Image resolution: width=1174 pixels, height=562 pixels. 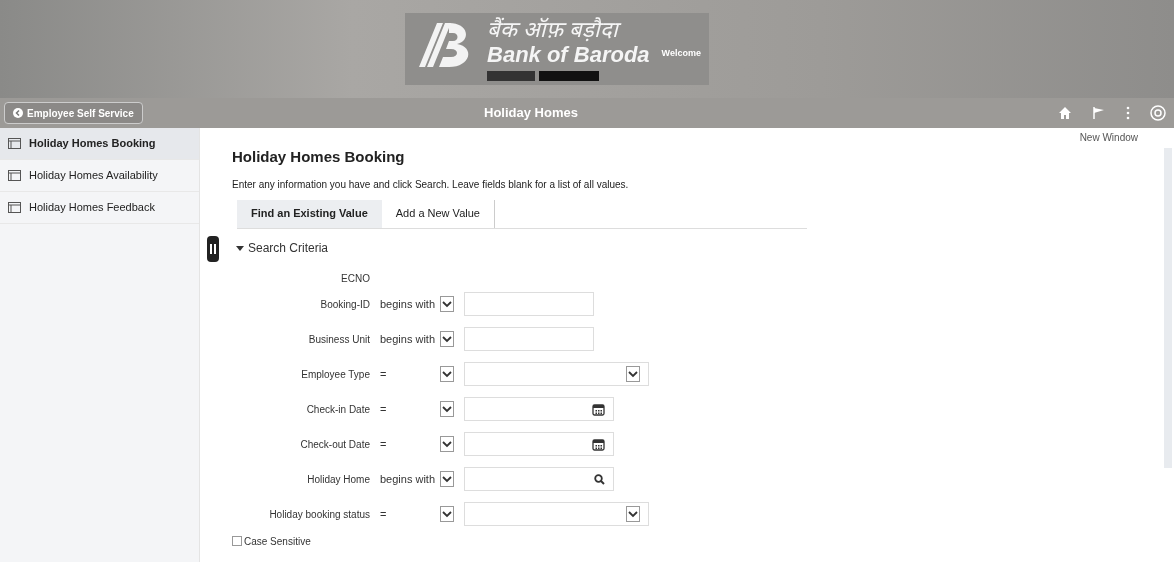 What do you see at coordinates (99, 144) in the screenshot?
I see `sidebar-item: Holiday Homes Booking` at bounding box center [99, 144].